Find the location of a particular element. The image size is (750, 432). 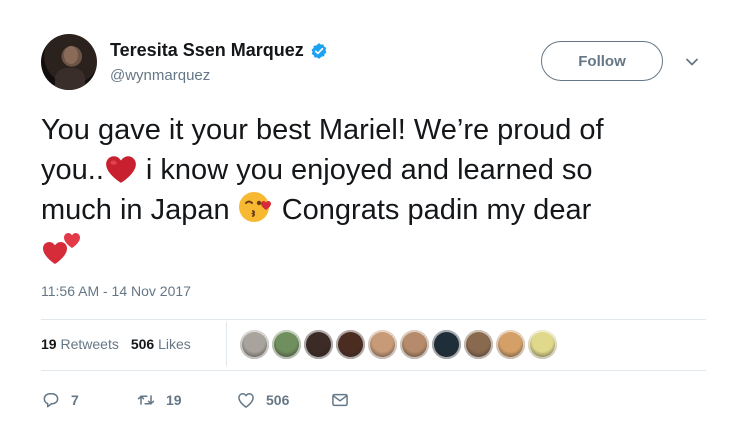

stats-separator is located at coordinates (226, 344).